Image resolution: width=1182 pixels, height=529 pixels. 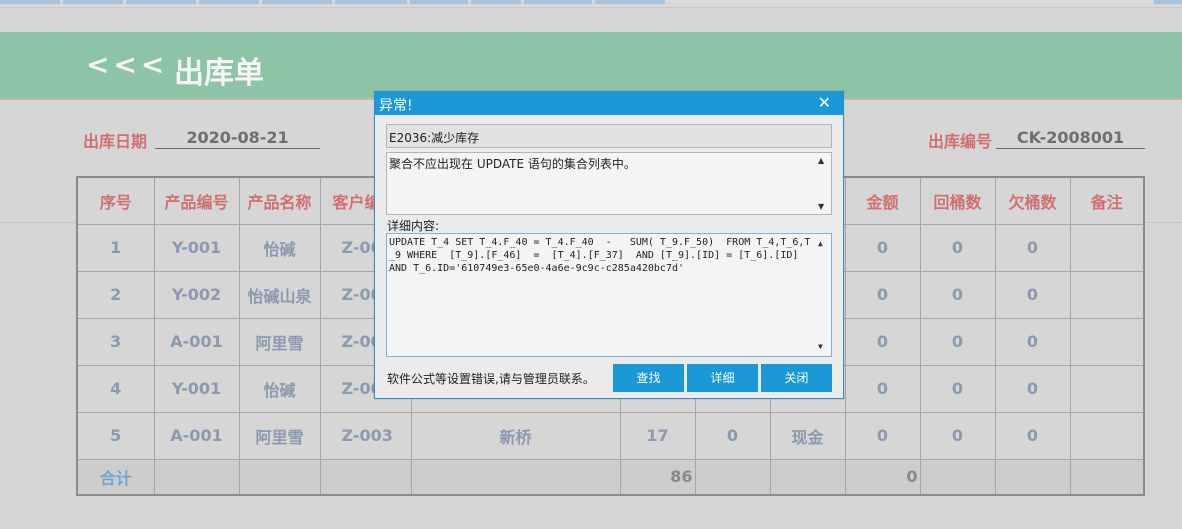 What do you see at coordinates (960, 141) in the screenshot?
I see `number-label: 出库编号` at bounding box center [960, 141].